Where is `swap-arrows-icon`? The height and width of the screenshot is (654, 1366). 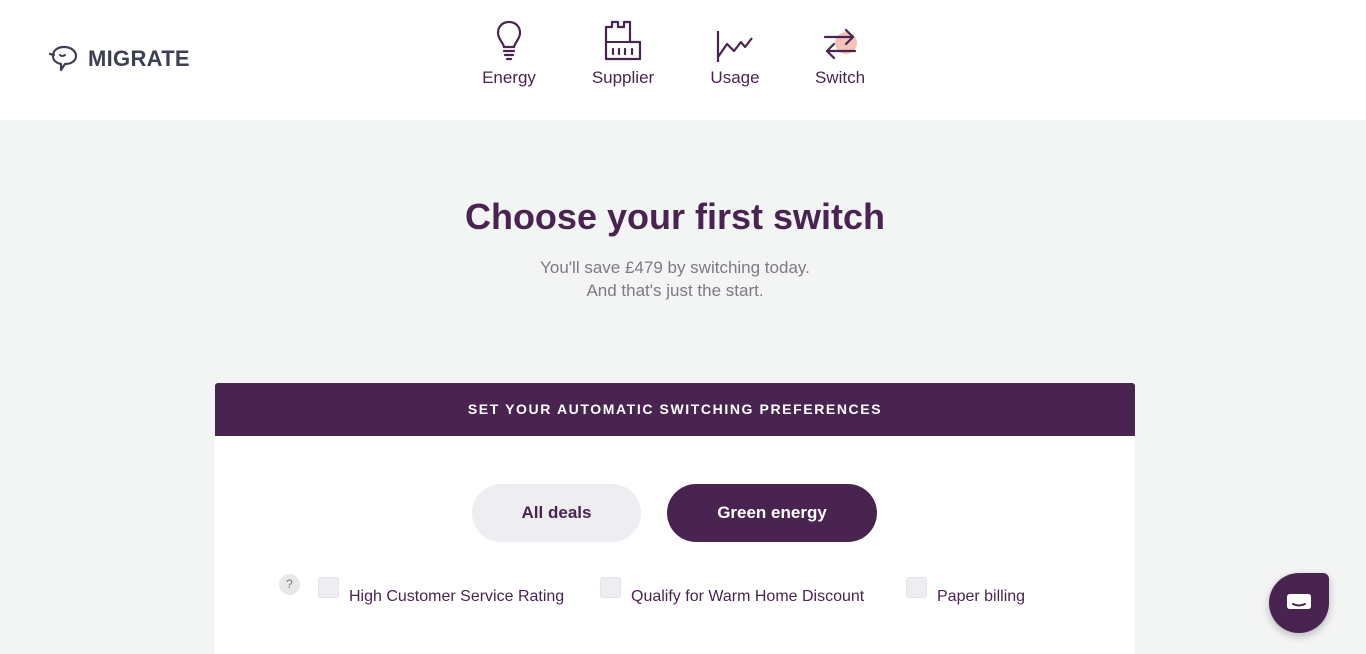 swap-arrows-icon is located at coordinates (840, 44).